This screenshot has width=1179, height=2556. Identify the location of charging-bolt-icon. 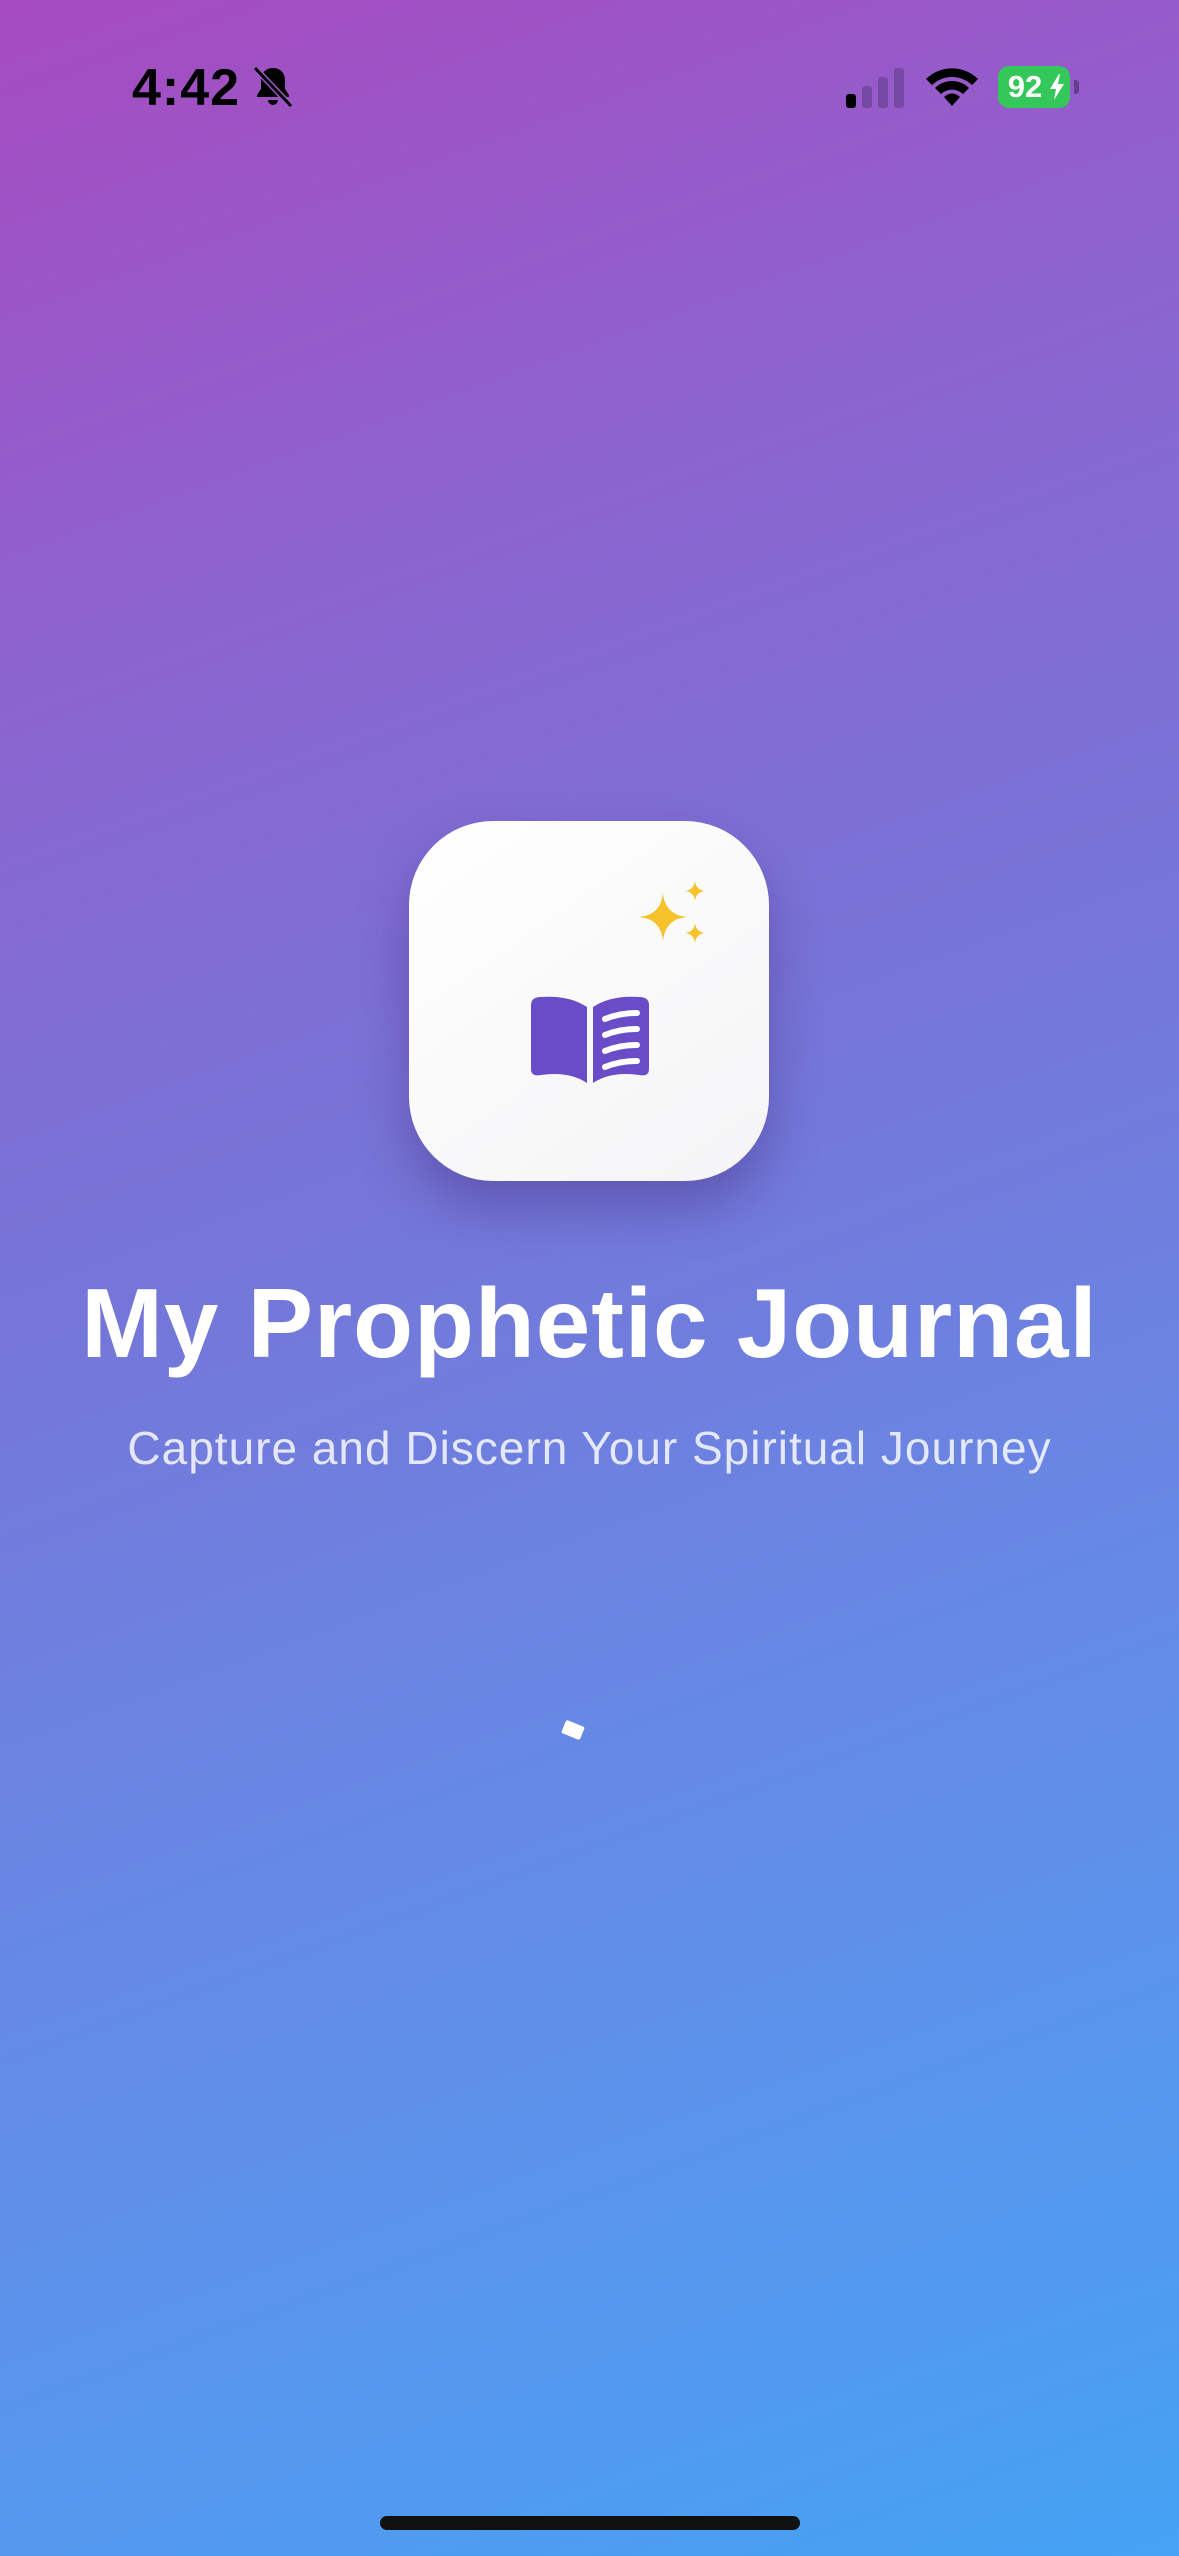
(1057, 87).